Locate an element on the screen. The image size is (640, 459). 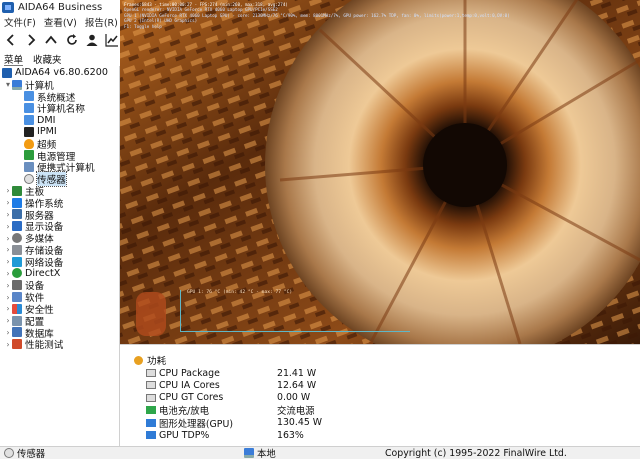
sensor-value: 交流电源 is located at coordinates (296, 412).